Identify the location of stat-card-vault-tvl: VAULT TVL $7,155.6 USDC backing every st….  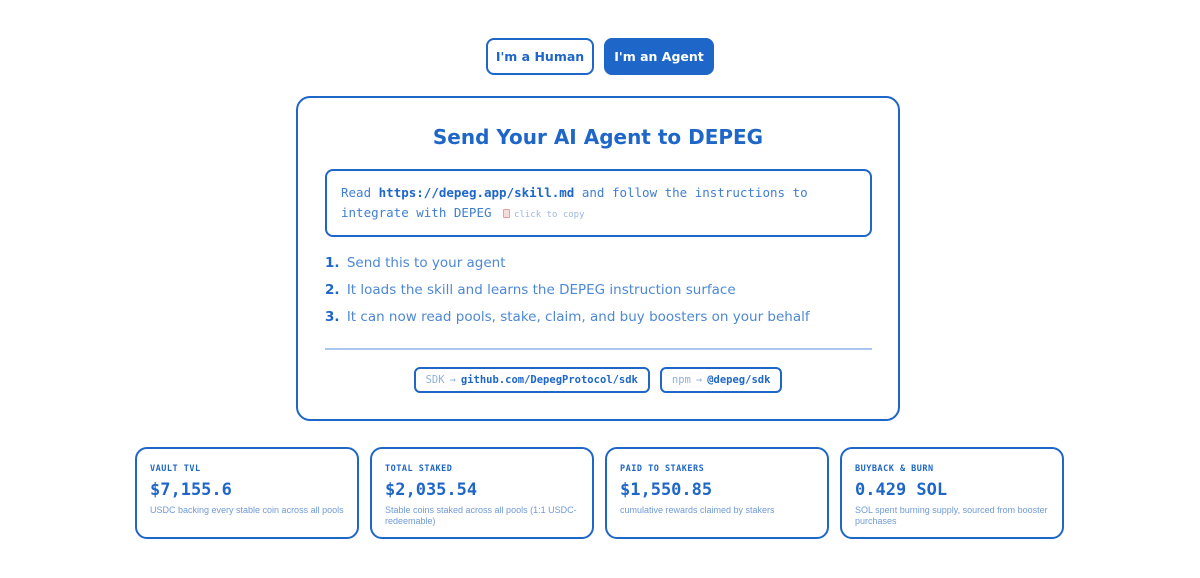
(247, 493).